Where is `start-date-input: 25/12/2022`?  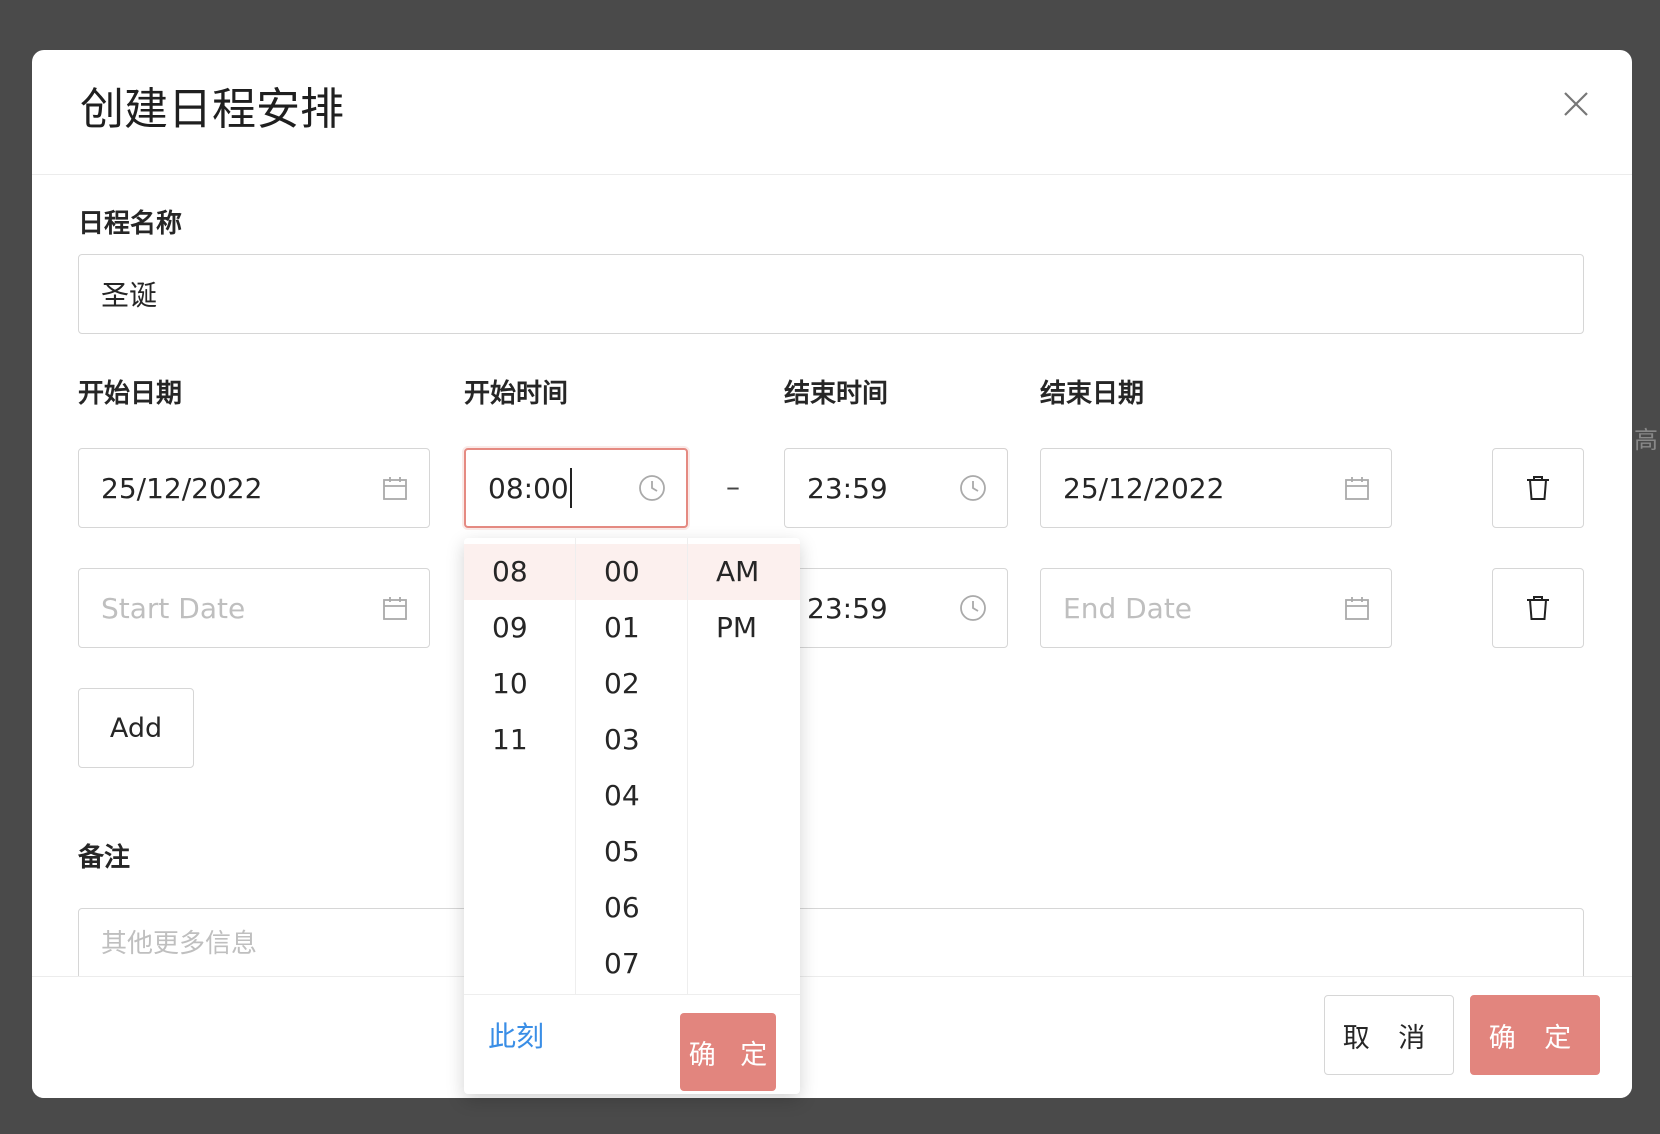
start-date-input: 25/12/2022 is located at coordinates (254, 488).